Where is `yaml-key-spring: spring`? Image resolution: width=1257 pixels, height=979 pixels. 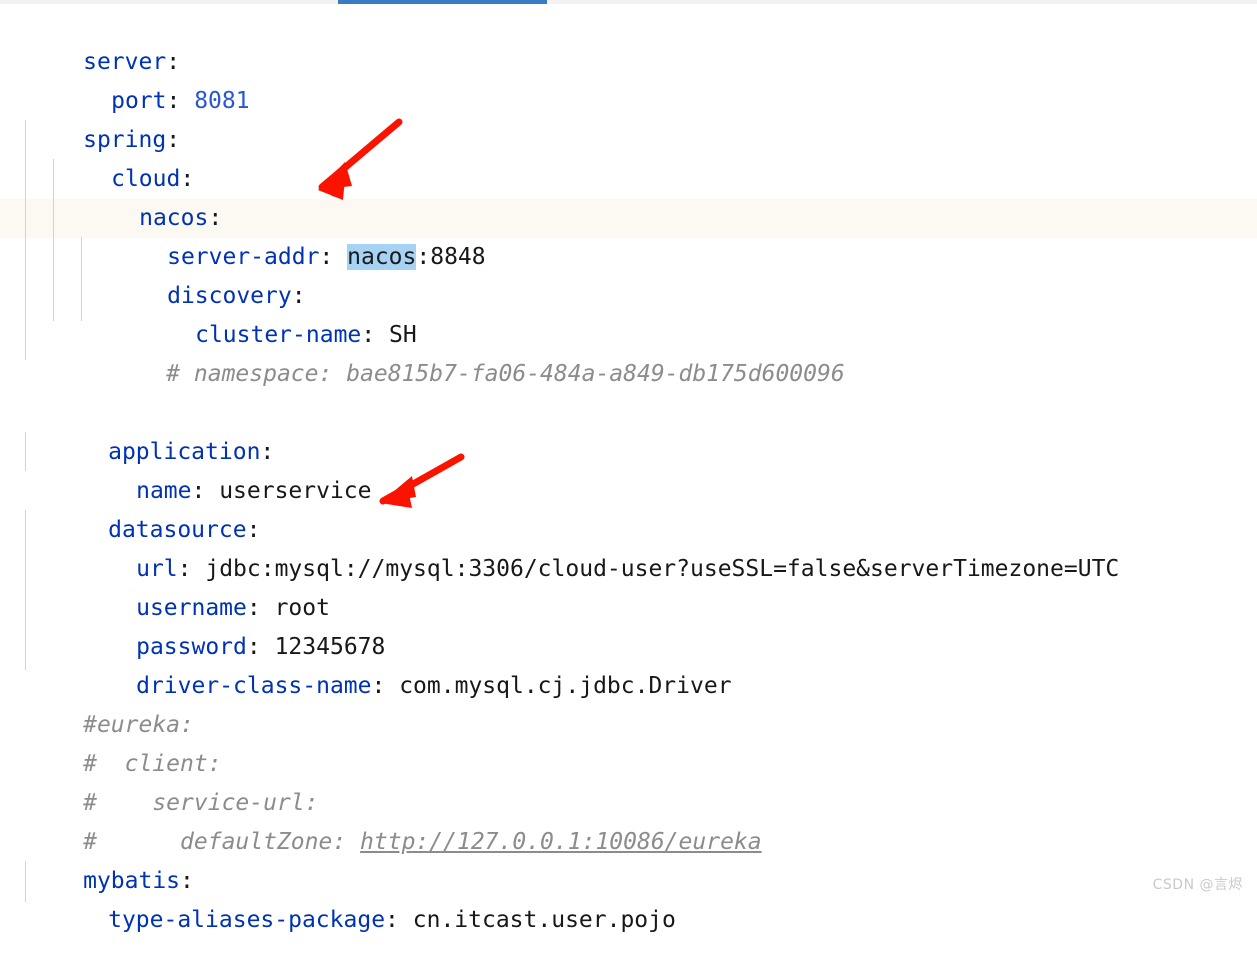 yaml-key-spring: spring is located at coordinates (125, 140).